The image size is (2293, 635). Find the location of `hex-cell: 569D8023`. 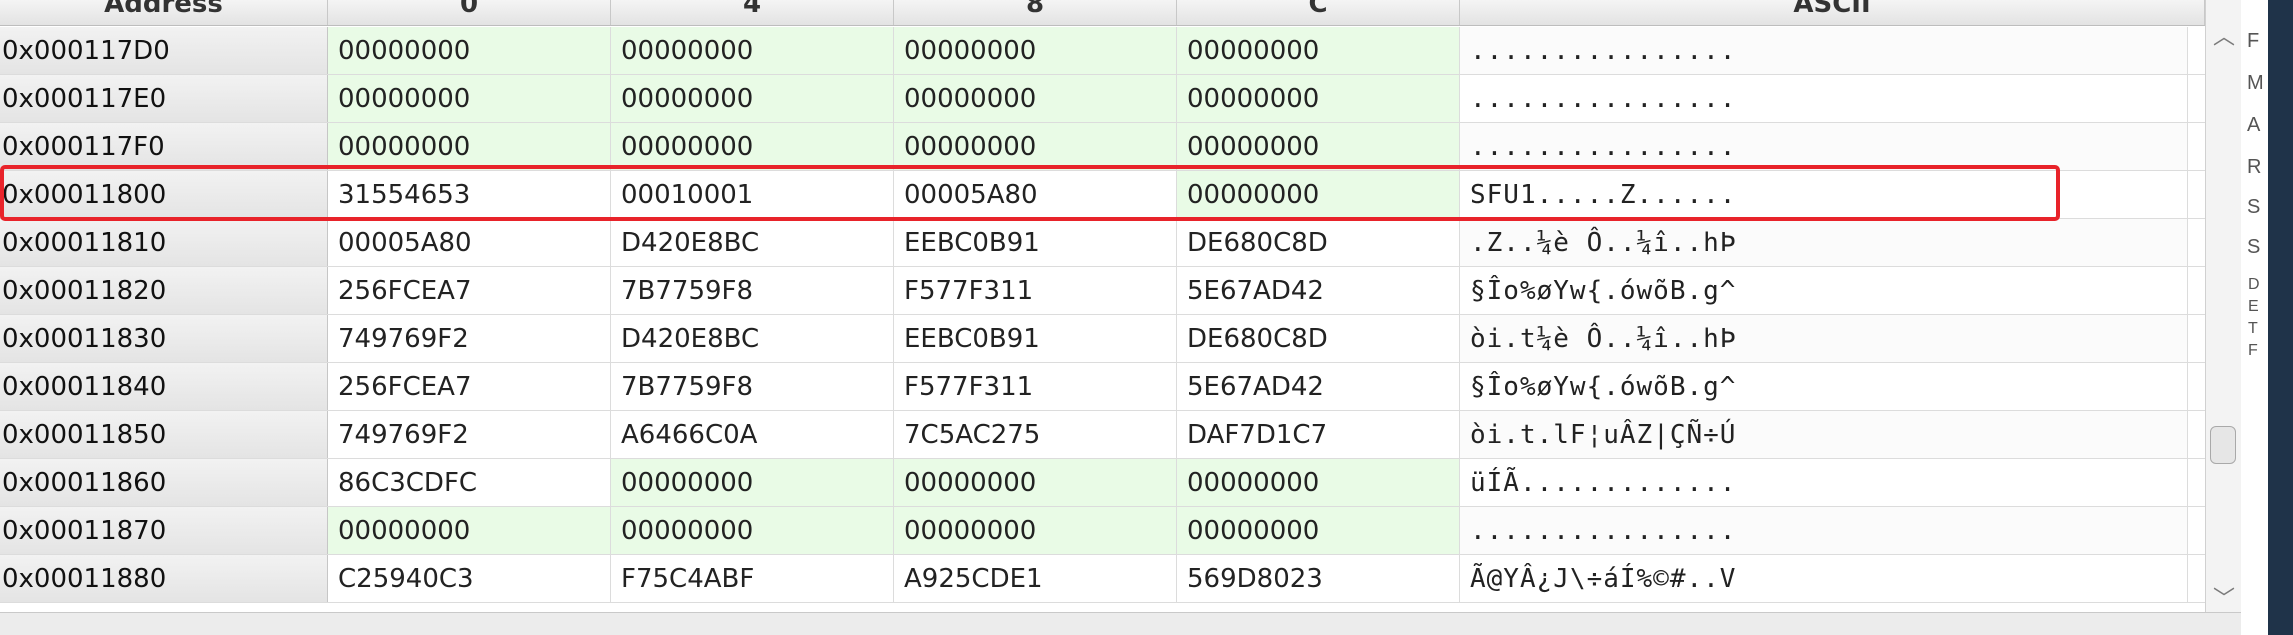

hex-cell: 569D8023 is located at coordinates (1318, 578).